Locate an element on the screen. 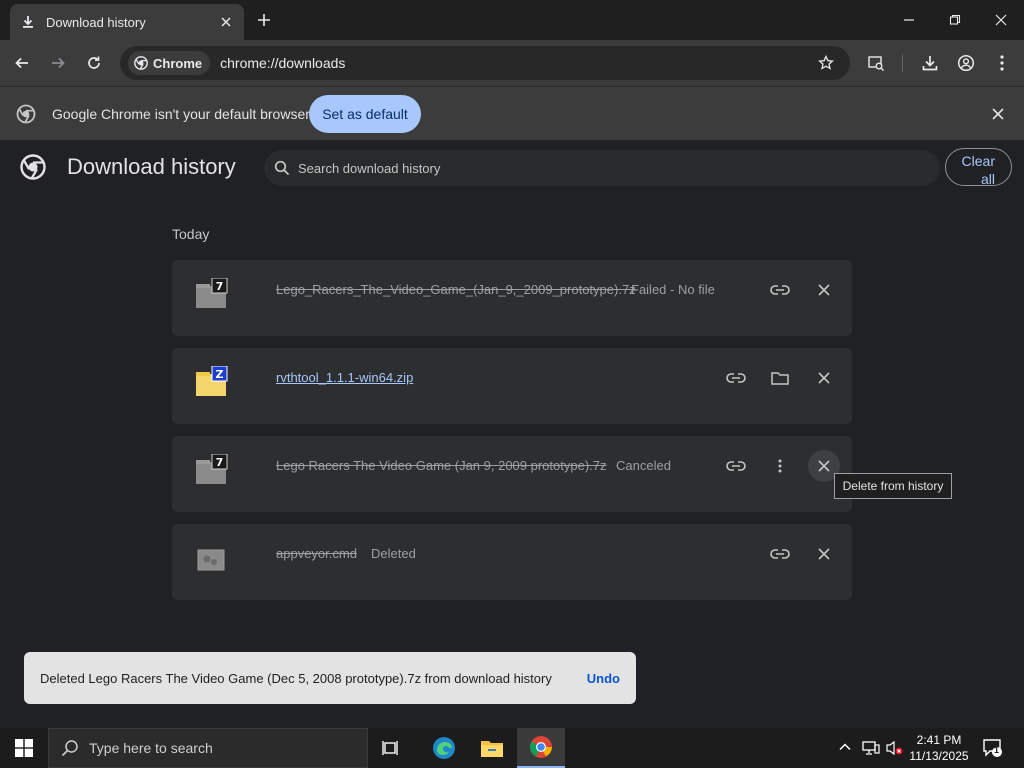 Image resolution: width=1024 pixels, height=768 pixels. clock-date: 11/13/2025 is located at coordinates (939, 756).